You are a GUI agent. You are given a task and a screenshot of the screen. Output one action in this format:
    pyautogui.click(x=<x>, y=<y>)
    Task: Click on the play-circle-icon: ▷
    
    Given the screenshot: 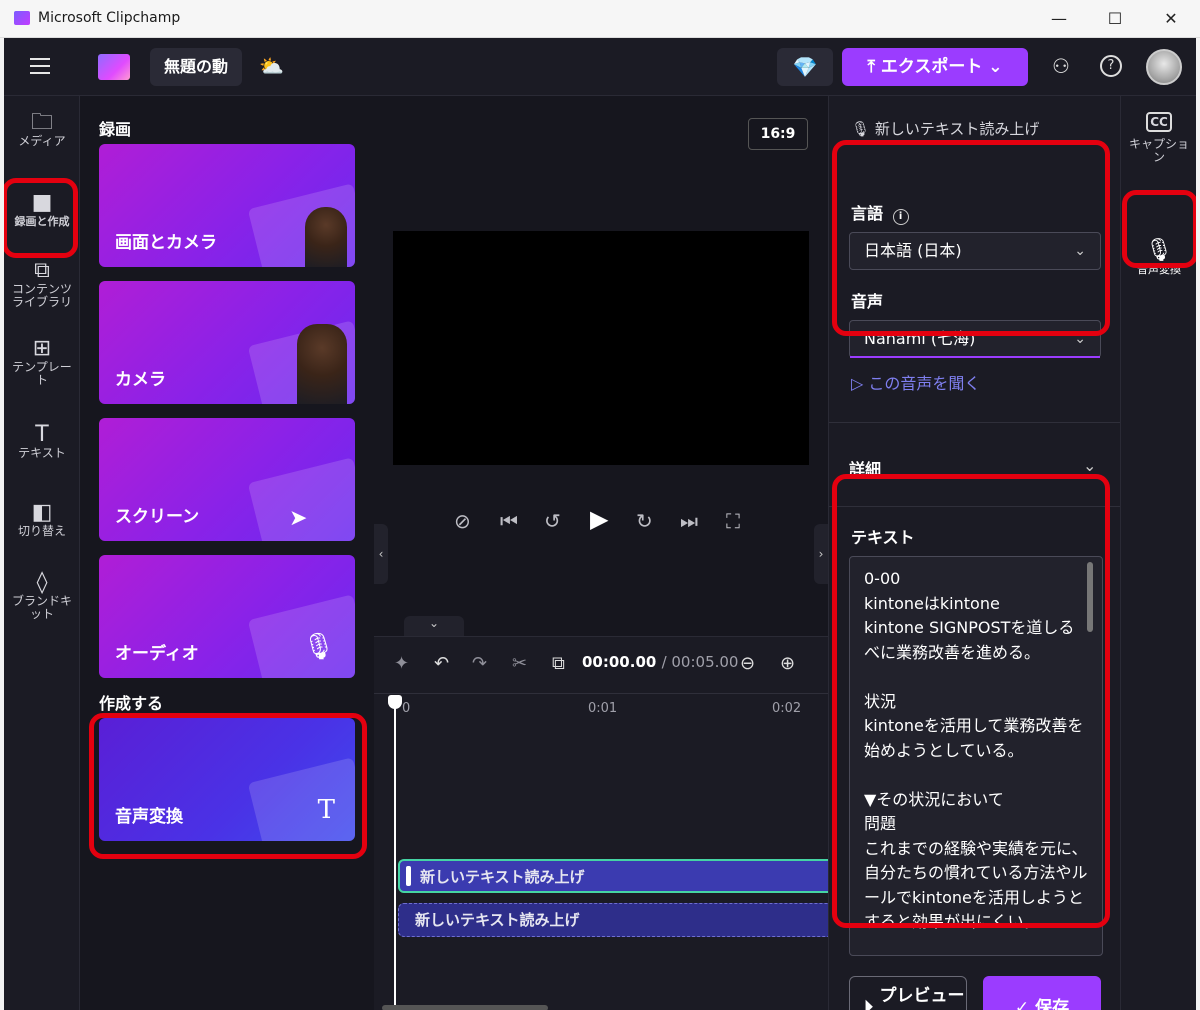 What is the action you would take?
    pyautogui.click(x=860, y=383)
    